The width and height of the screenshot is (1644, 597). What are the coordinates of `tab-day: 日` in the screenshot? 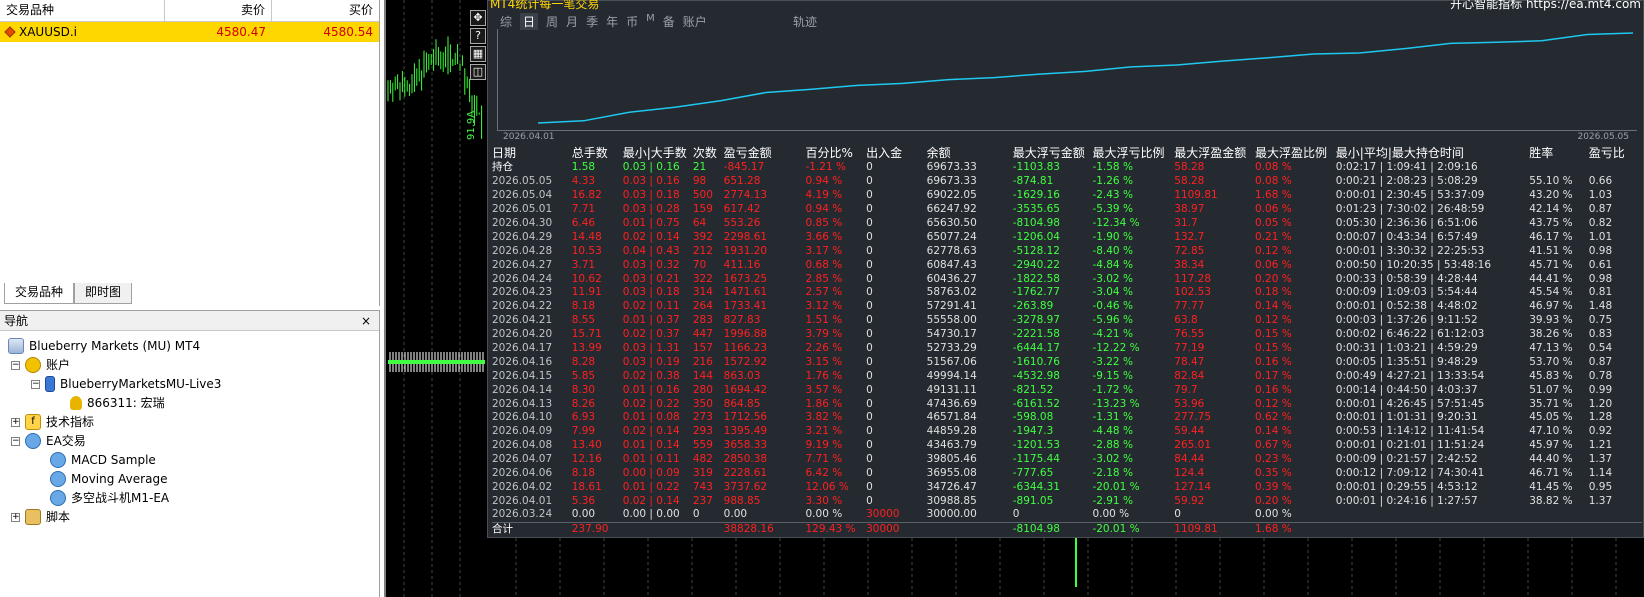 It's located at (529, 21).